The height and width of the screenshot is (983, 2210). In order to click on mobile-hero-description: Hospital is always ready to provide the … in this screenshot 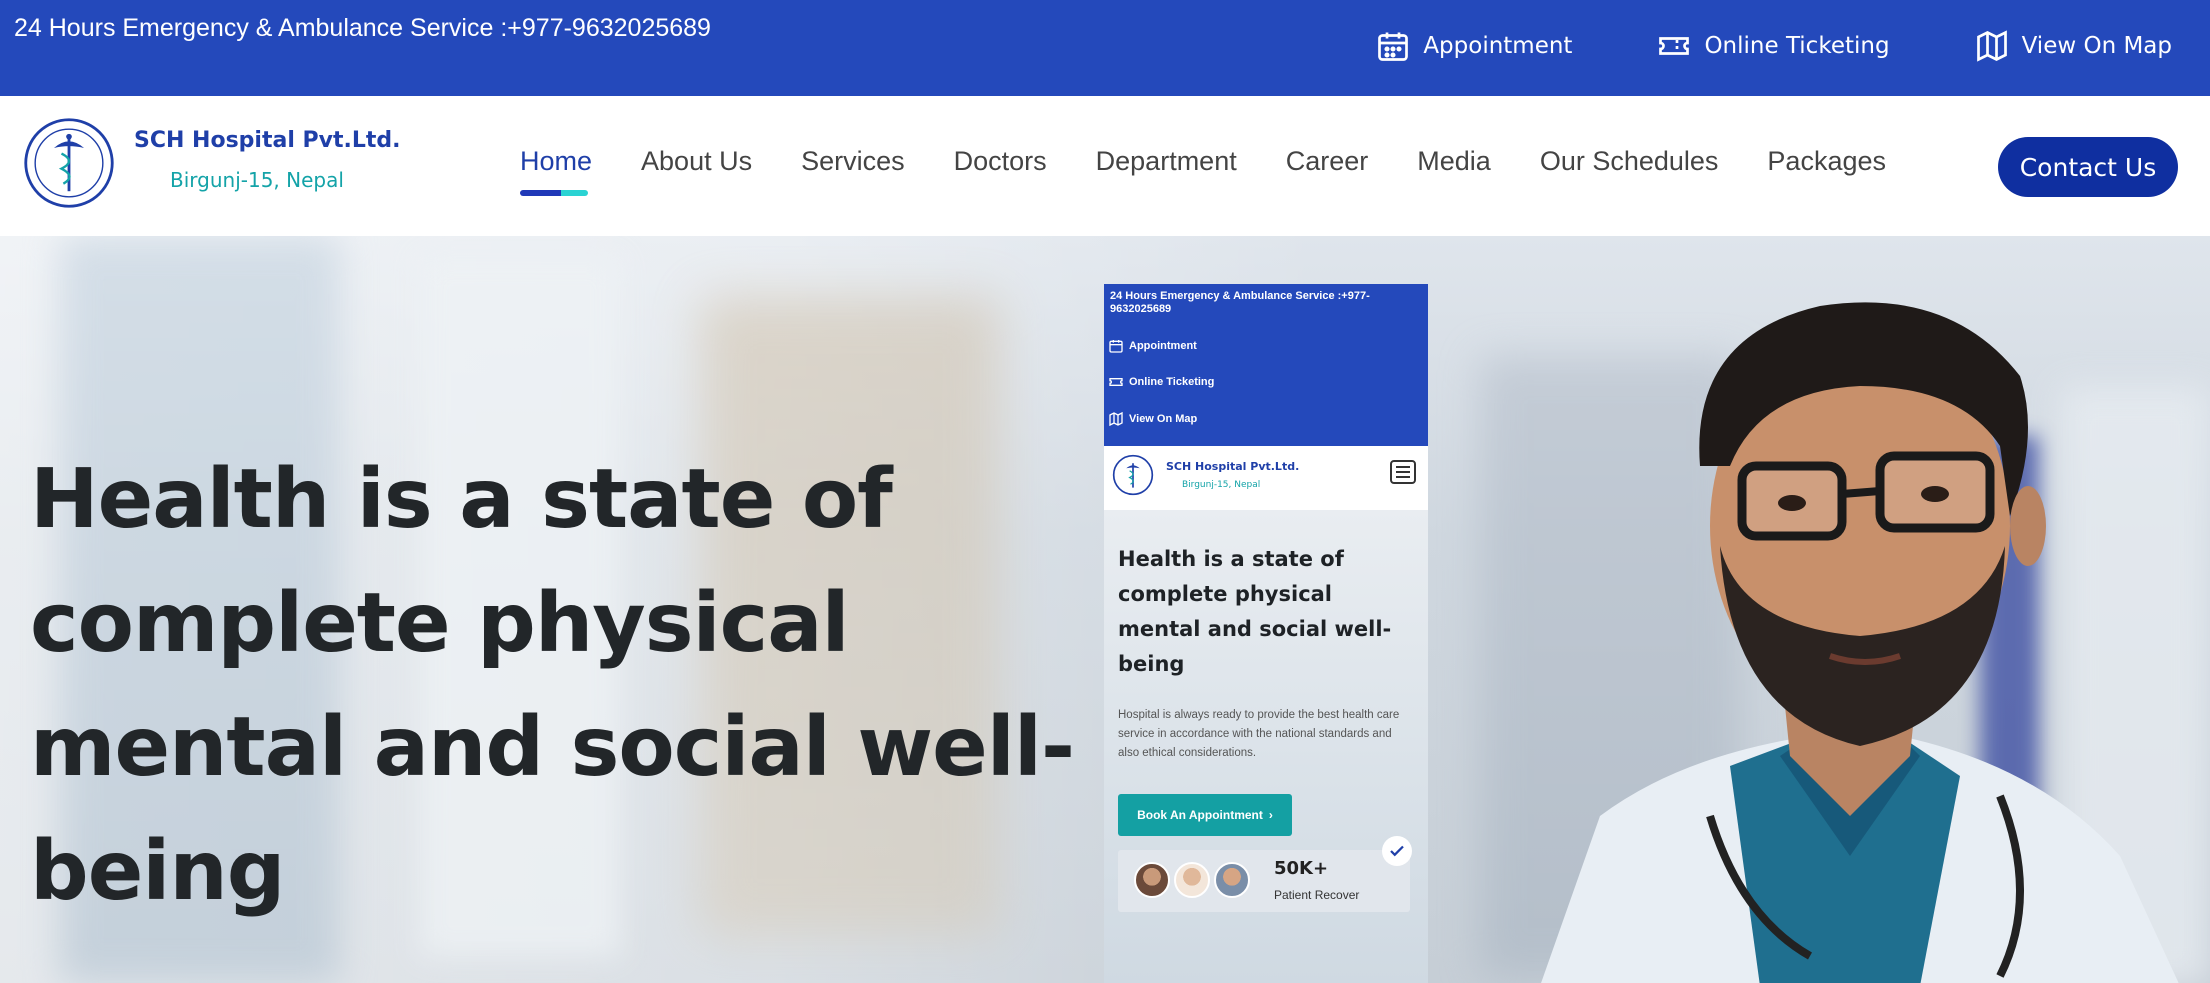, I will do `click(1259, 734)`.